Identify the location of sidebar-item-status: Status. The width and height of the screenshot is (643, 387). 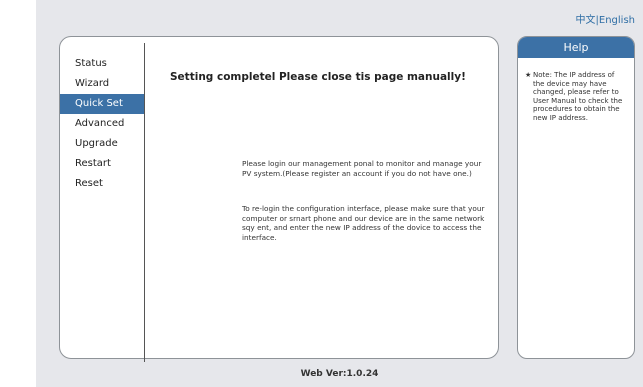
(102, 64).